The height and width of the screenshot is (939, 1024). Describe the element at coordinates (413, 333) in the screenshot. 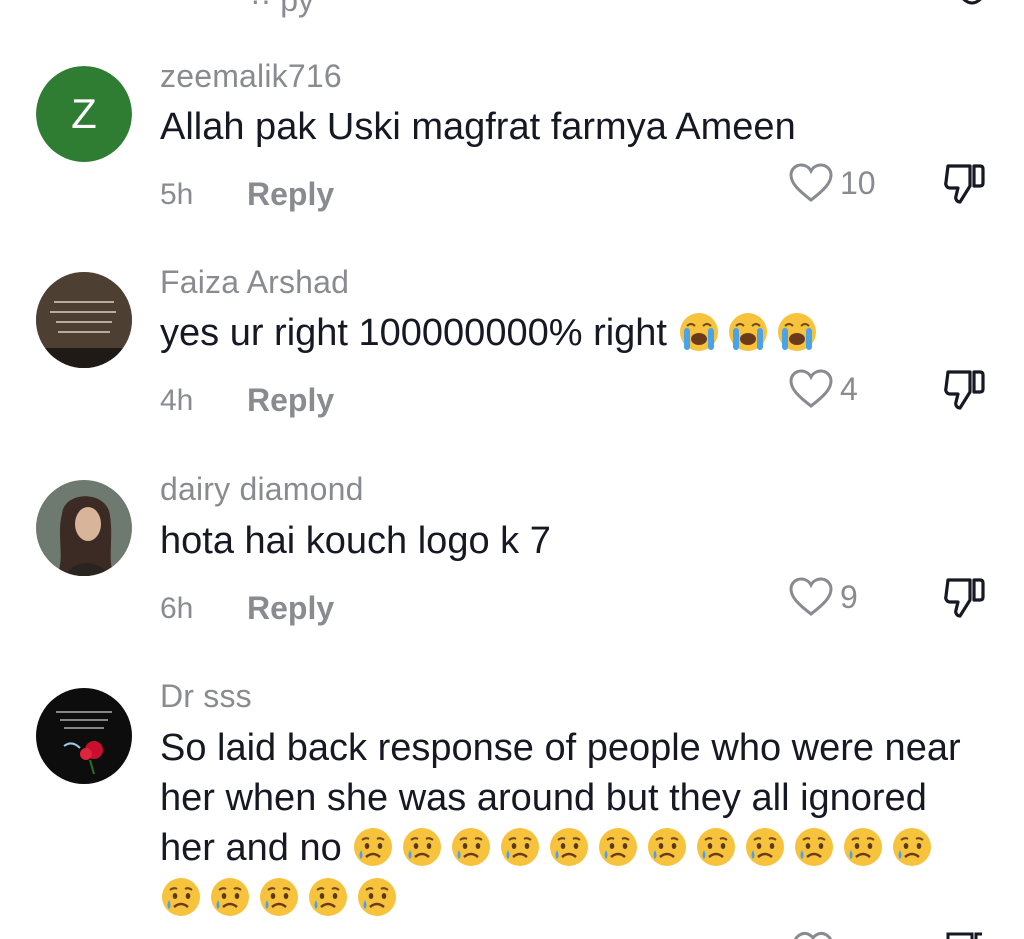

I see `comment-text-content: yes ur right 100000000% right` at that location.